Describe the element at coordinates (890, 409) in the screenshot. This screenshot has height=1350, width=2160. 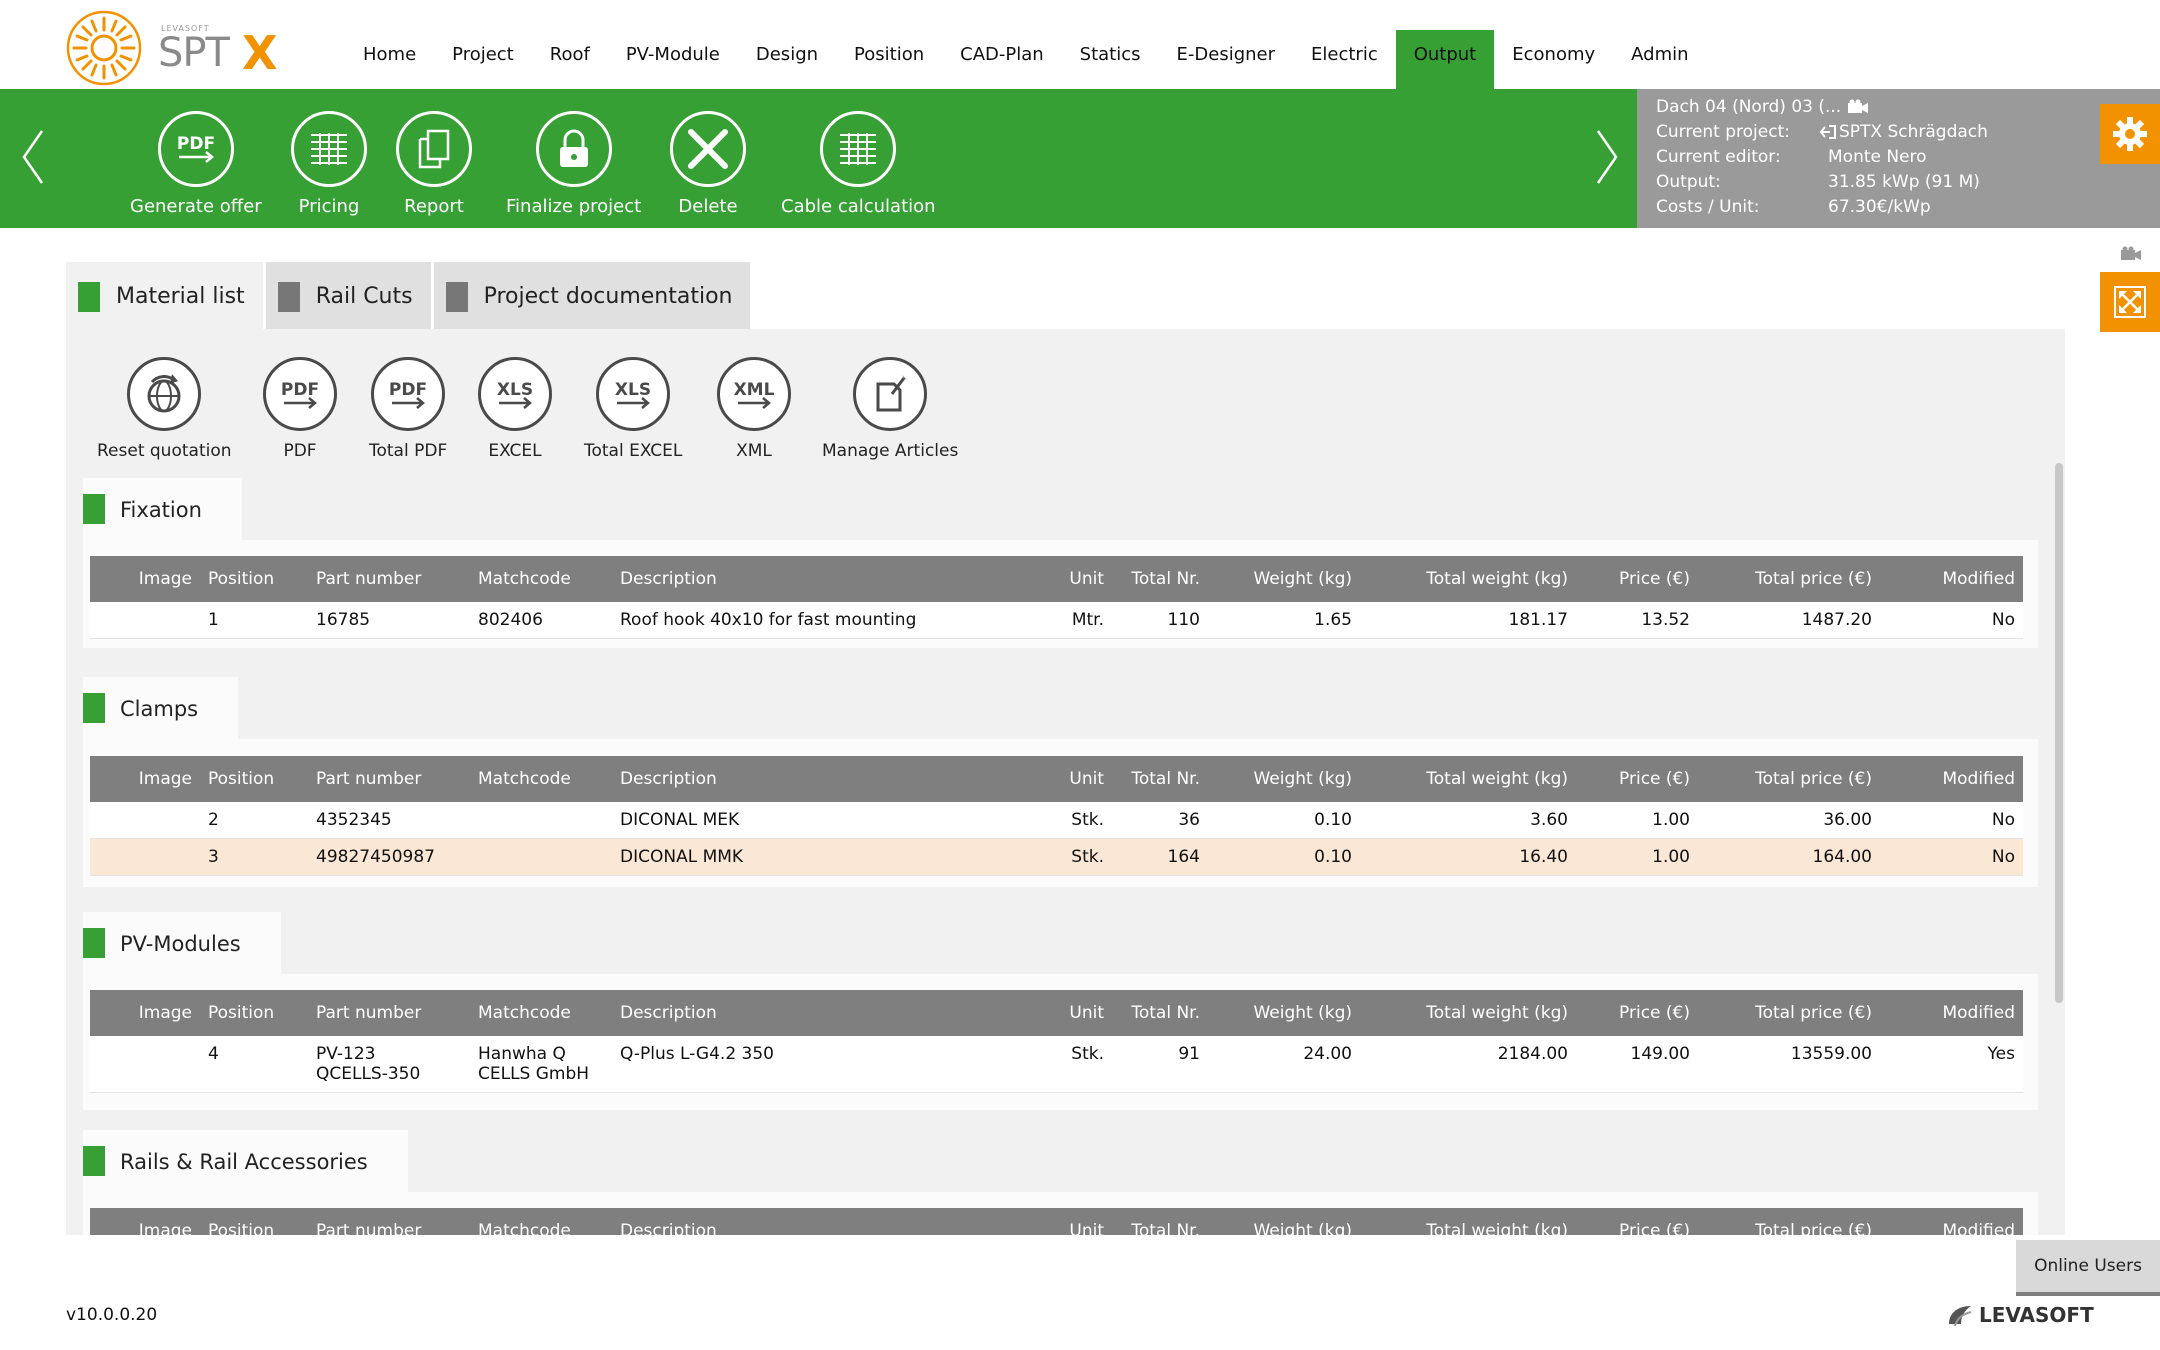
I see `manage-articles-button: Manage Articles` at that location.